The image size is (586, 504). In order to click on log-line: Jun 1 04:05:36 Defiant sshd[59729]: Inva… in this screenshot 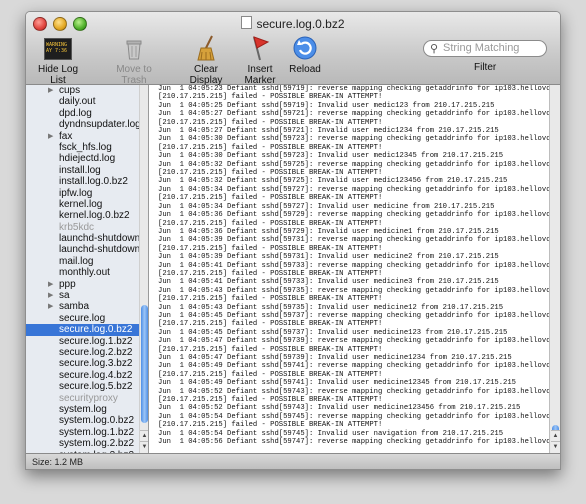, I will do `click(328, 231)`.